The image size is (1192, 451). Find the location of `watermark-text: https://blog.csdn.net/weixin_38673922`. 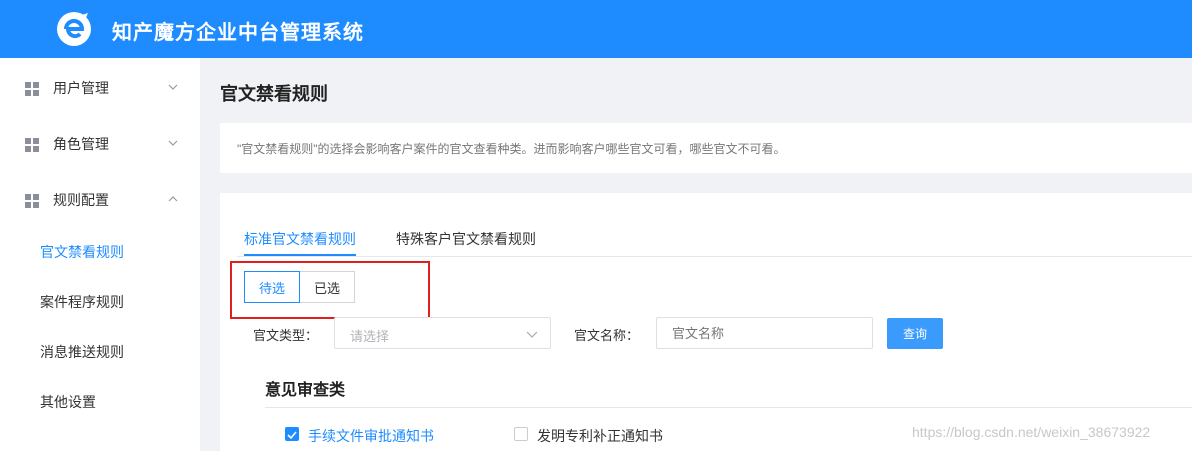

watermark-text: https://blog.csdn.net/weixin_38673922 is located at coordinates (1031, 432).